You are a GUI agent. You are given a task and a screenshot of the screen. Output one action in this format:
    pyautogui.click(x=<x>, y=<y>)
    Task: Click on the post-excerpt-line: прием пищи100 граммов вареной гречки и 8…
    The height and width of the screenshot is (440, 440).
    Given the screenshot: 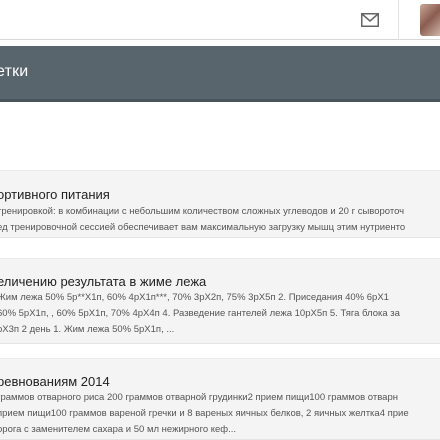 What is the action you would take?
    pyautogui.click(x=204, y=413)
    